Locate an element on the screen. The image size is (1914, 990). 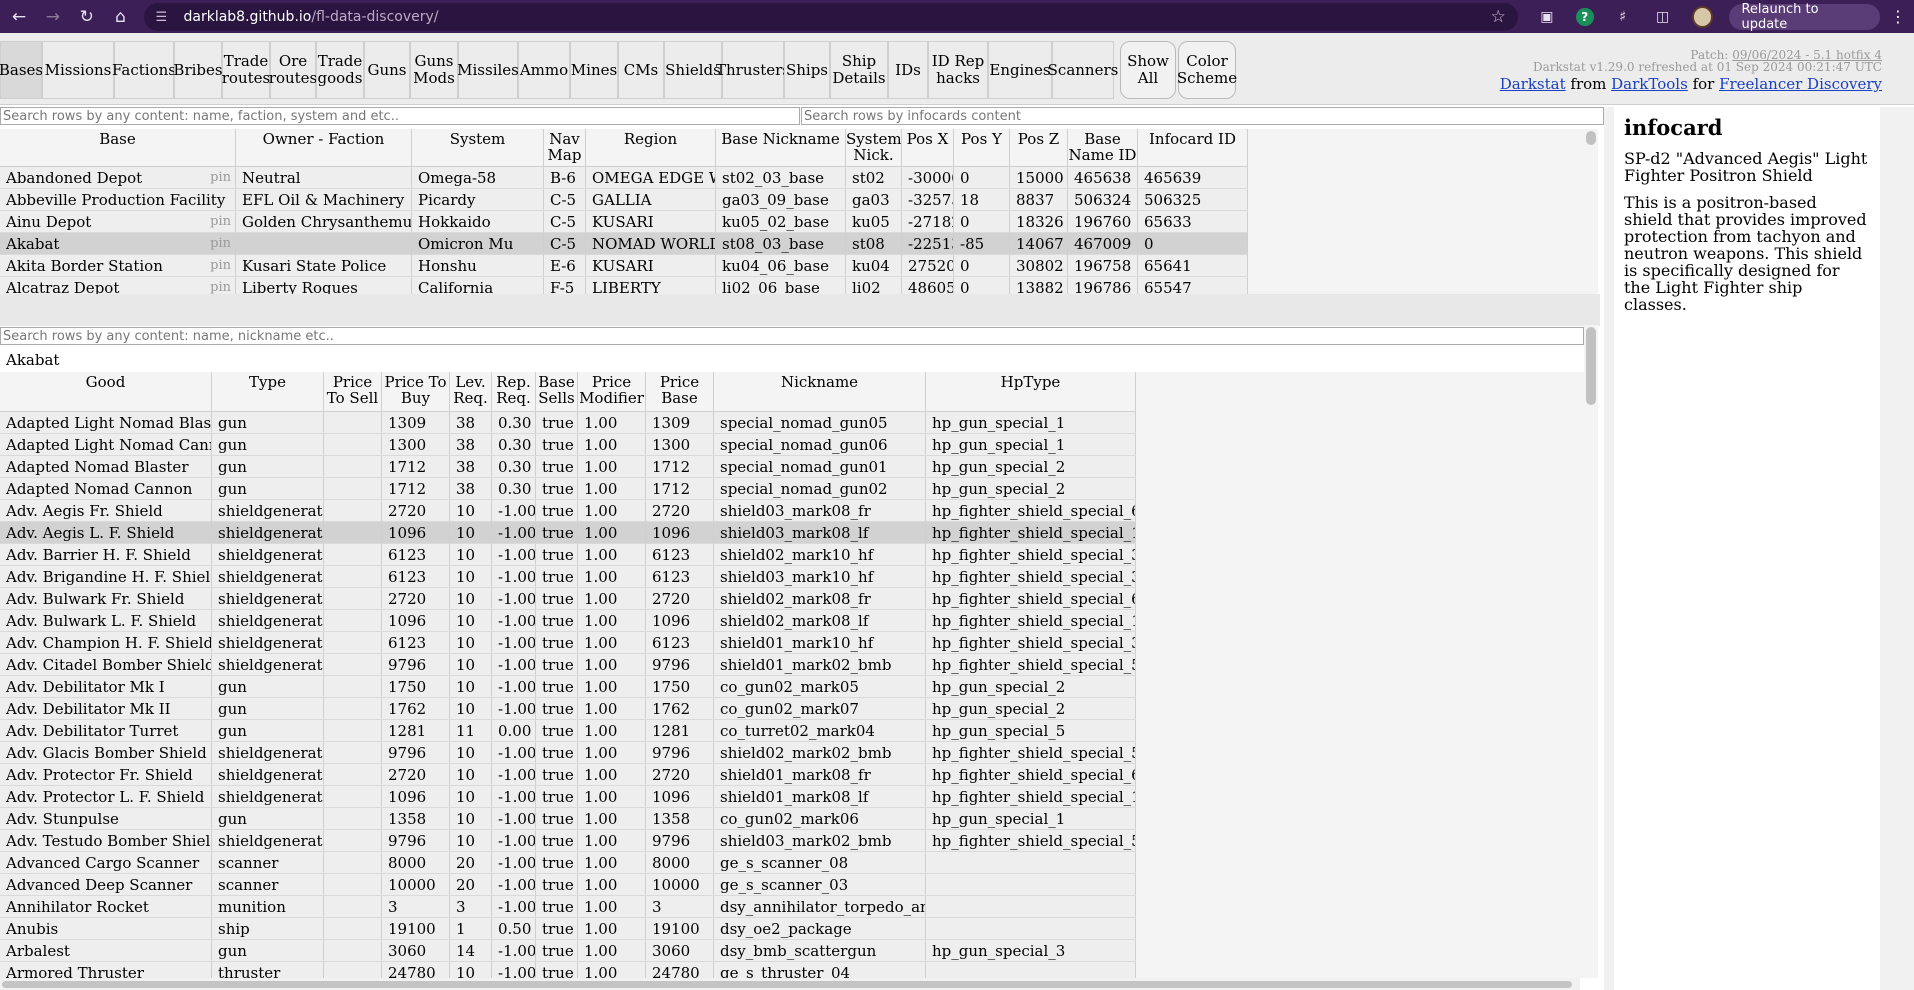
tab-thrusters: Thrusters is located at coordinates (753, 70).